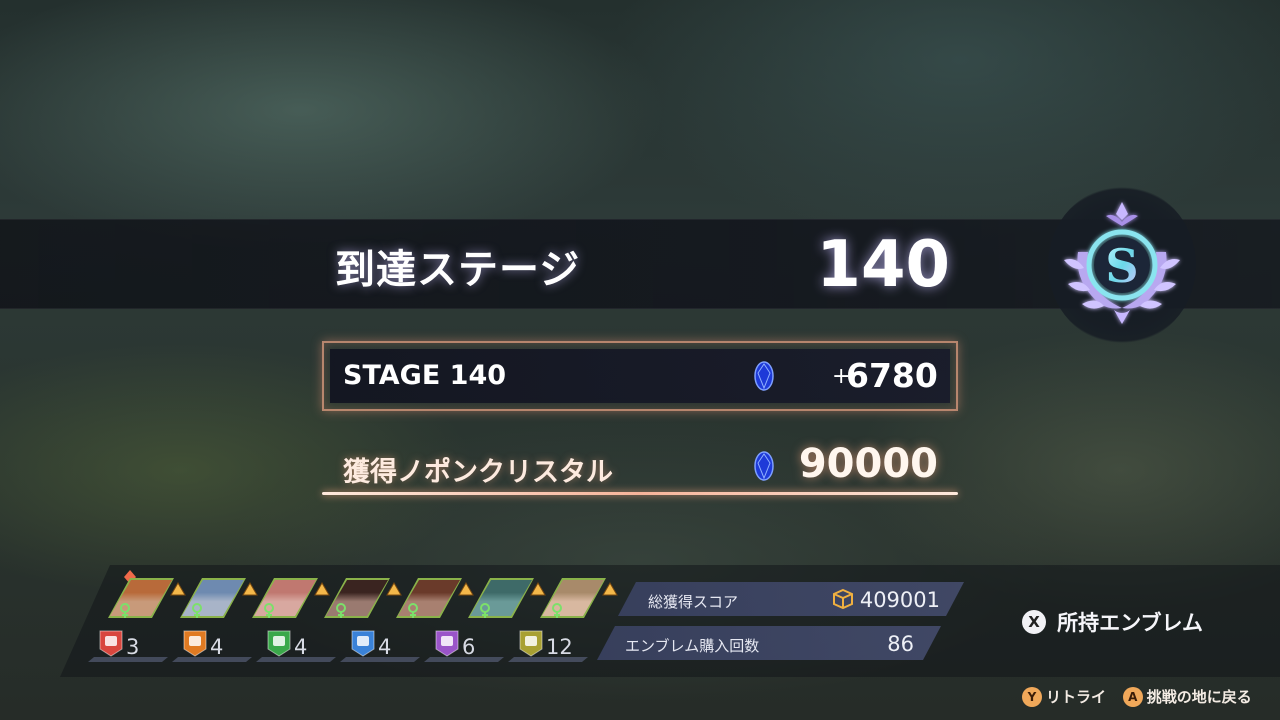  Describe the element at coordinates (363, 643) in the screenshot. I see `dots-icon` at that location.